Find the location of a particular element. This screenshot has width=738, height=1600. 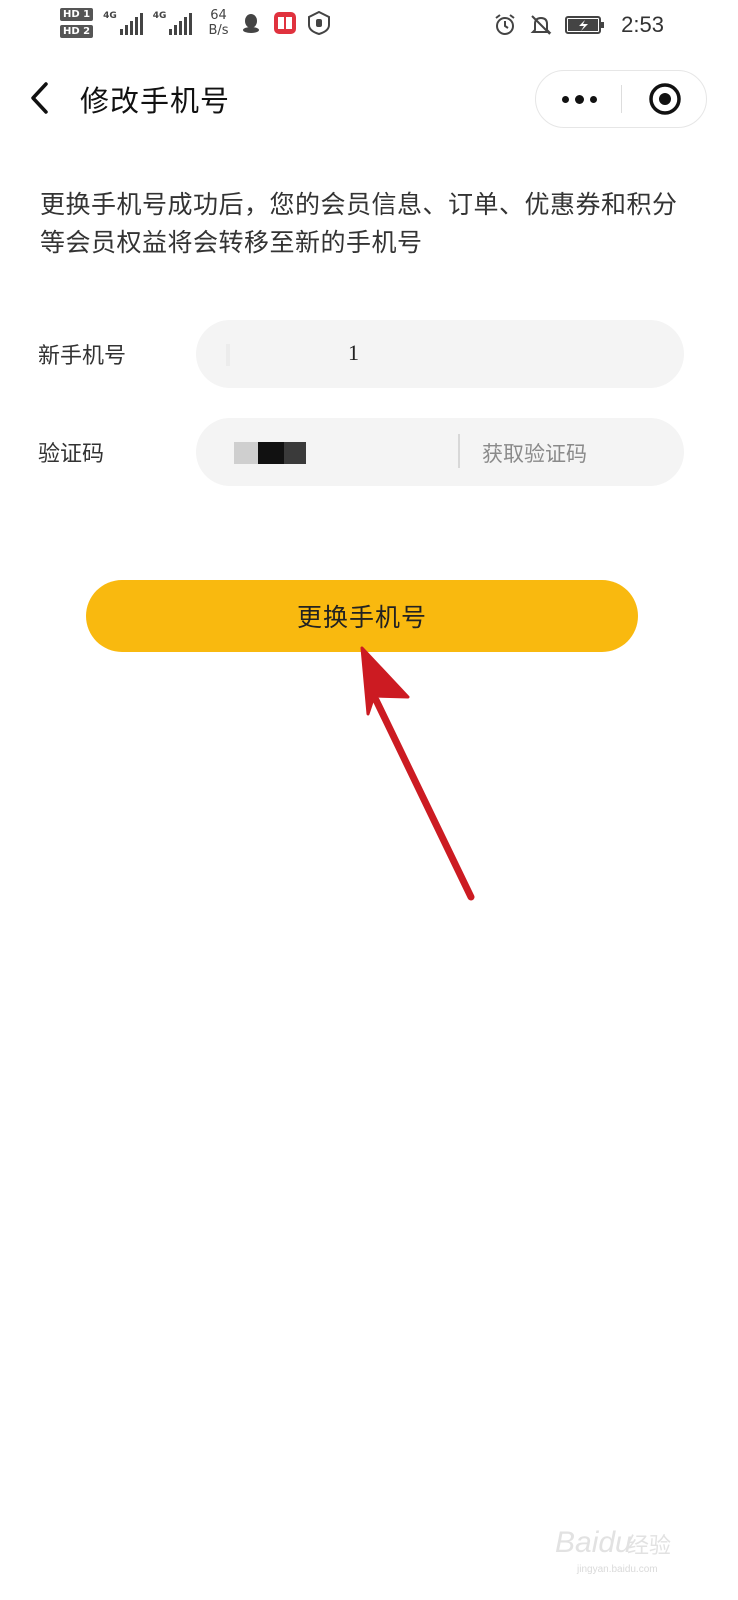

status-bar-right: 2:53 is located at coordinates (578, 25).